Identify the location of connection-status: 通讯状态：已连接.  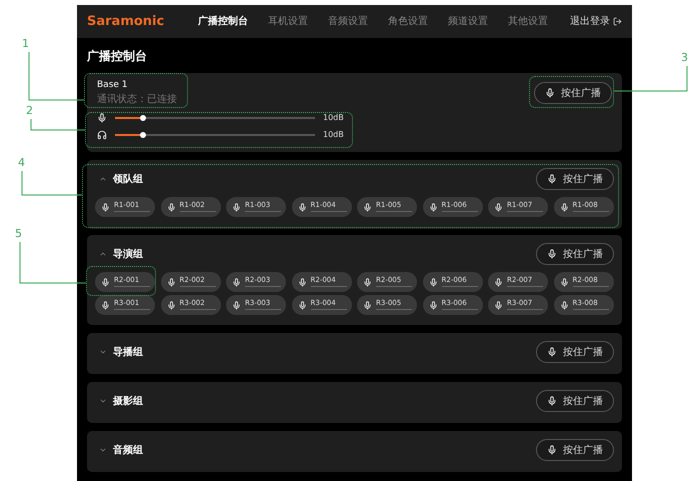
(137, 100).